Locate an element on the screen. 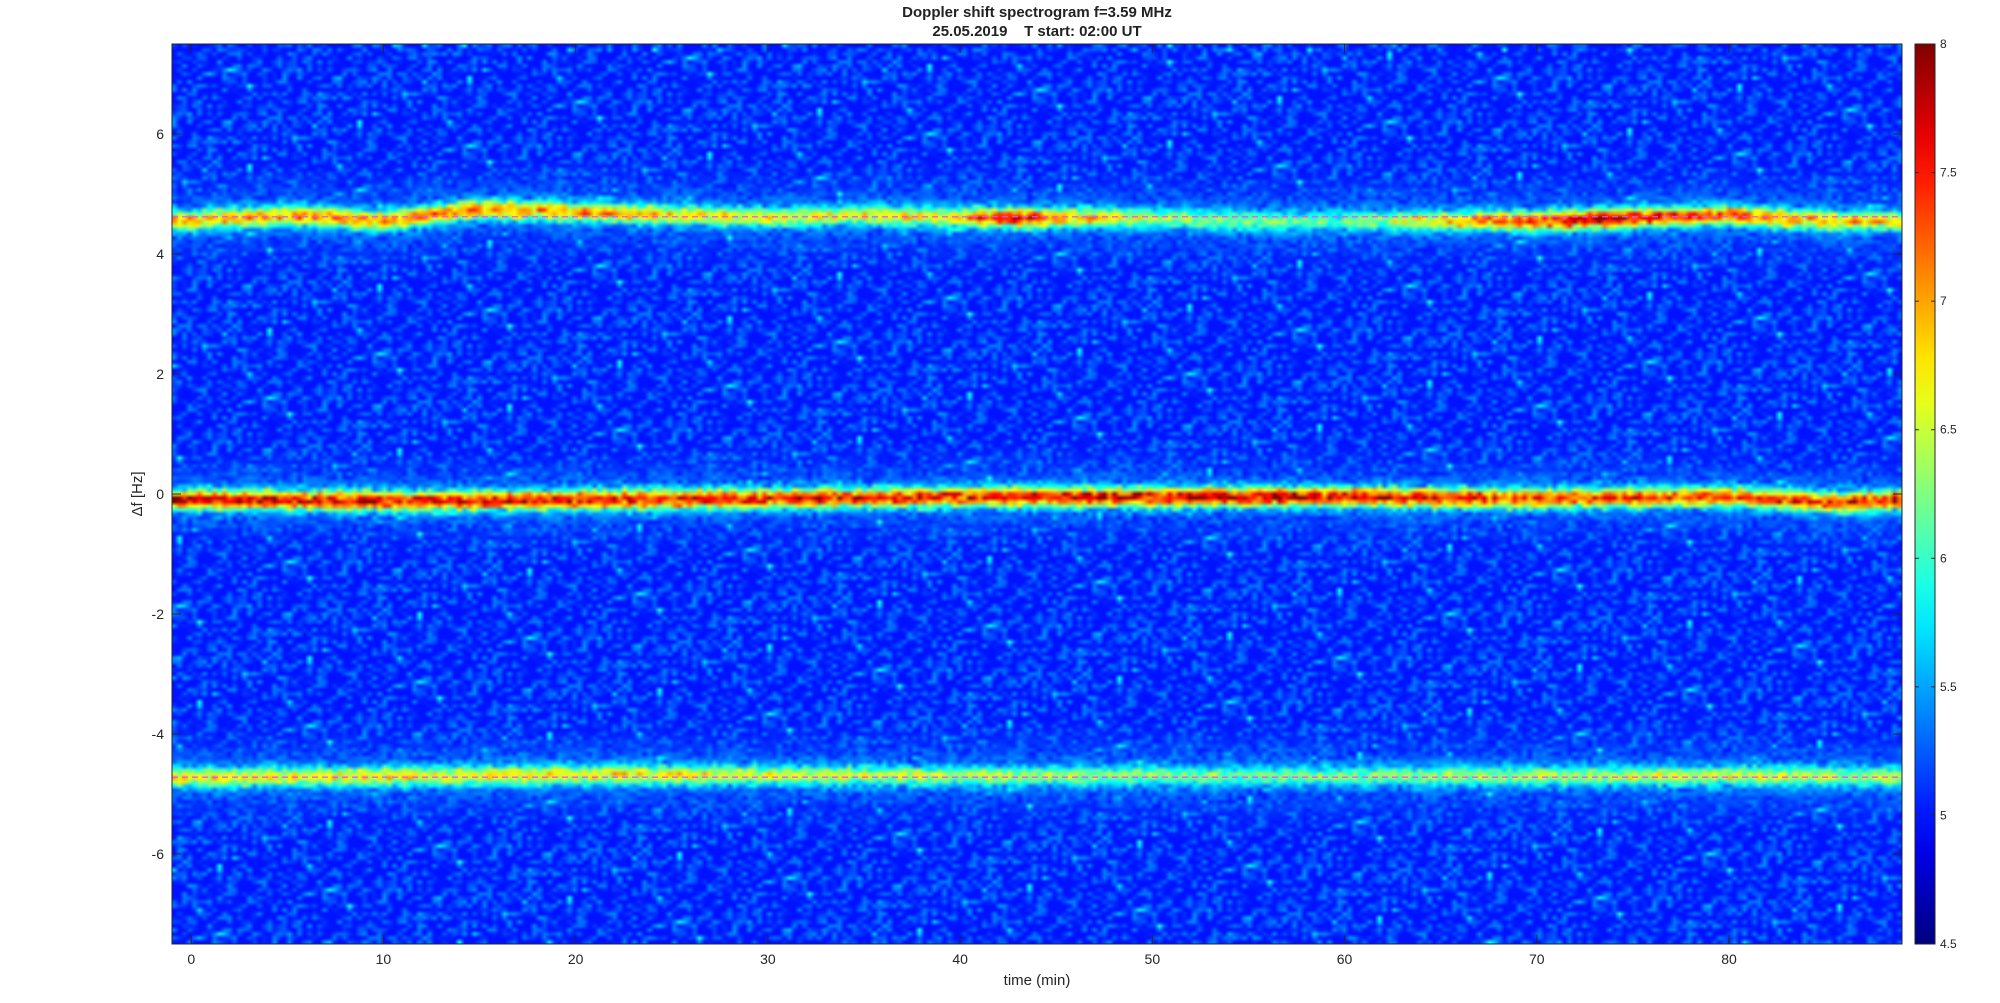  colorbar-tick-label-5: 5 is located at coordinates (1943, 815).